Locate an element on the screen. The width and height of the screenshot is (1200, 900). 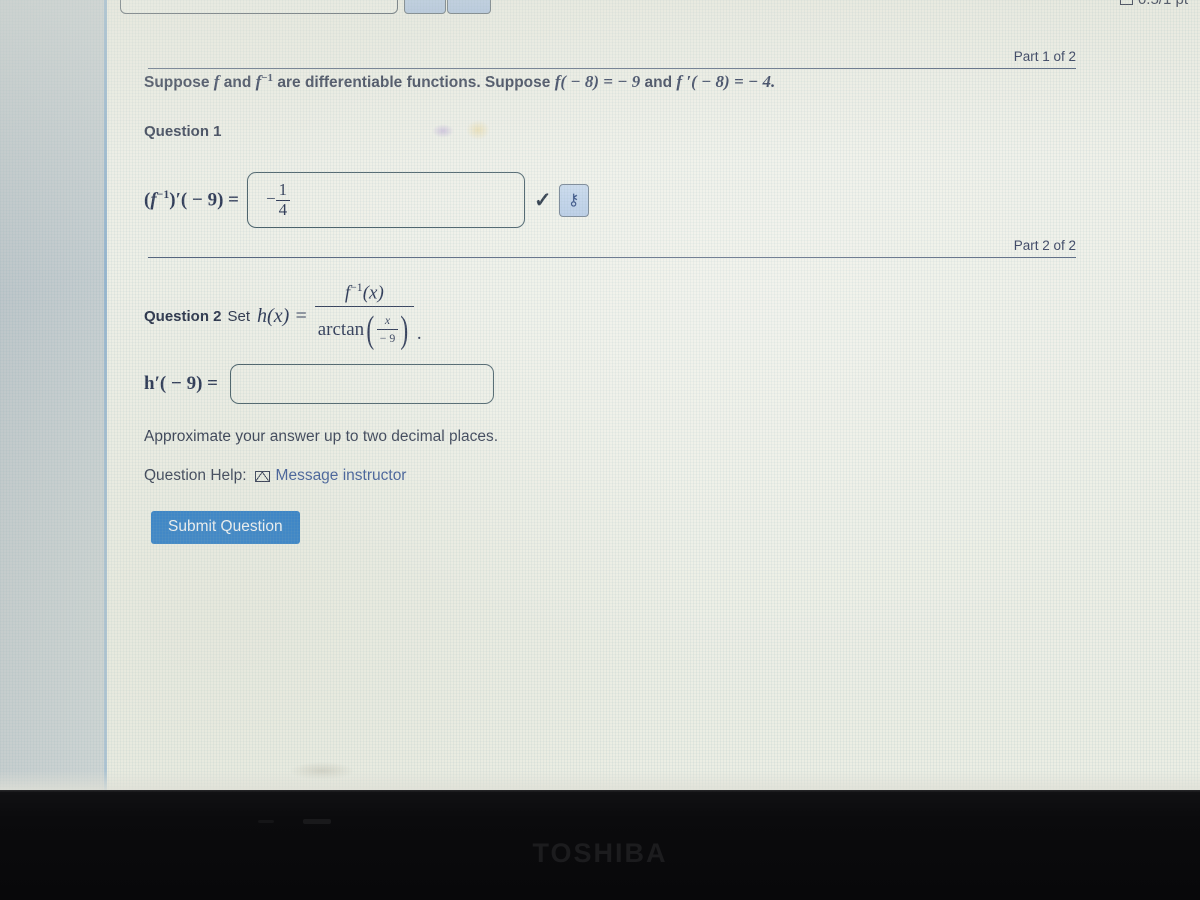
question-2-h-of-x: h(x) = is located at coordinates (282, 315).